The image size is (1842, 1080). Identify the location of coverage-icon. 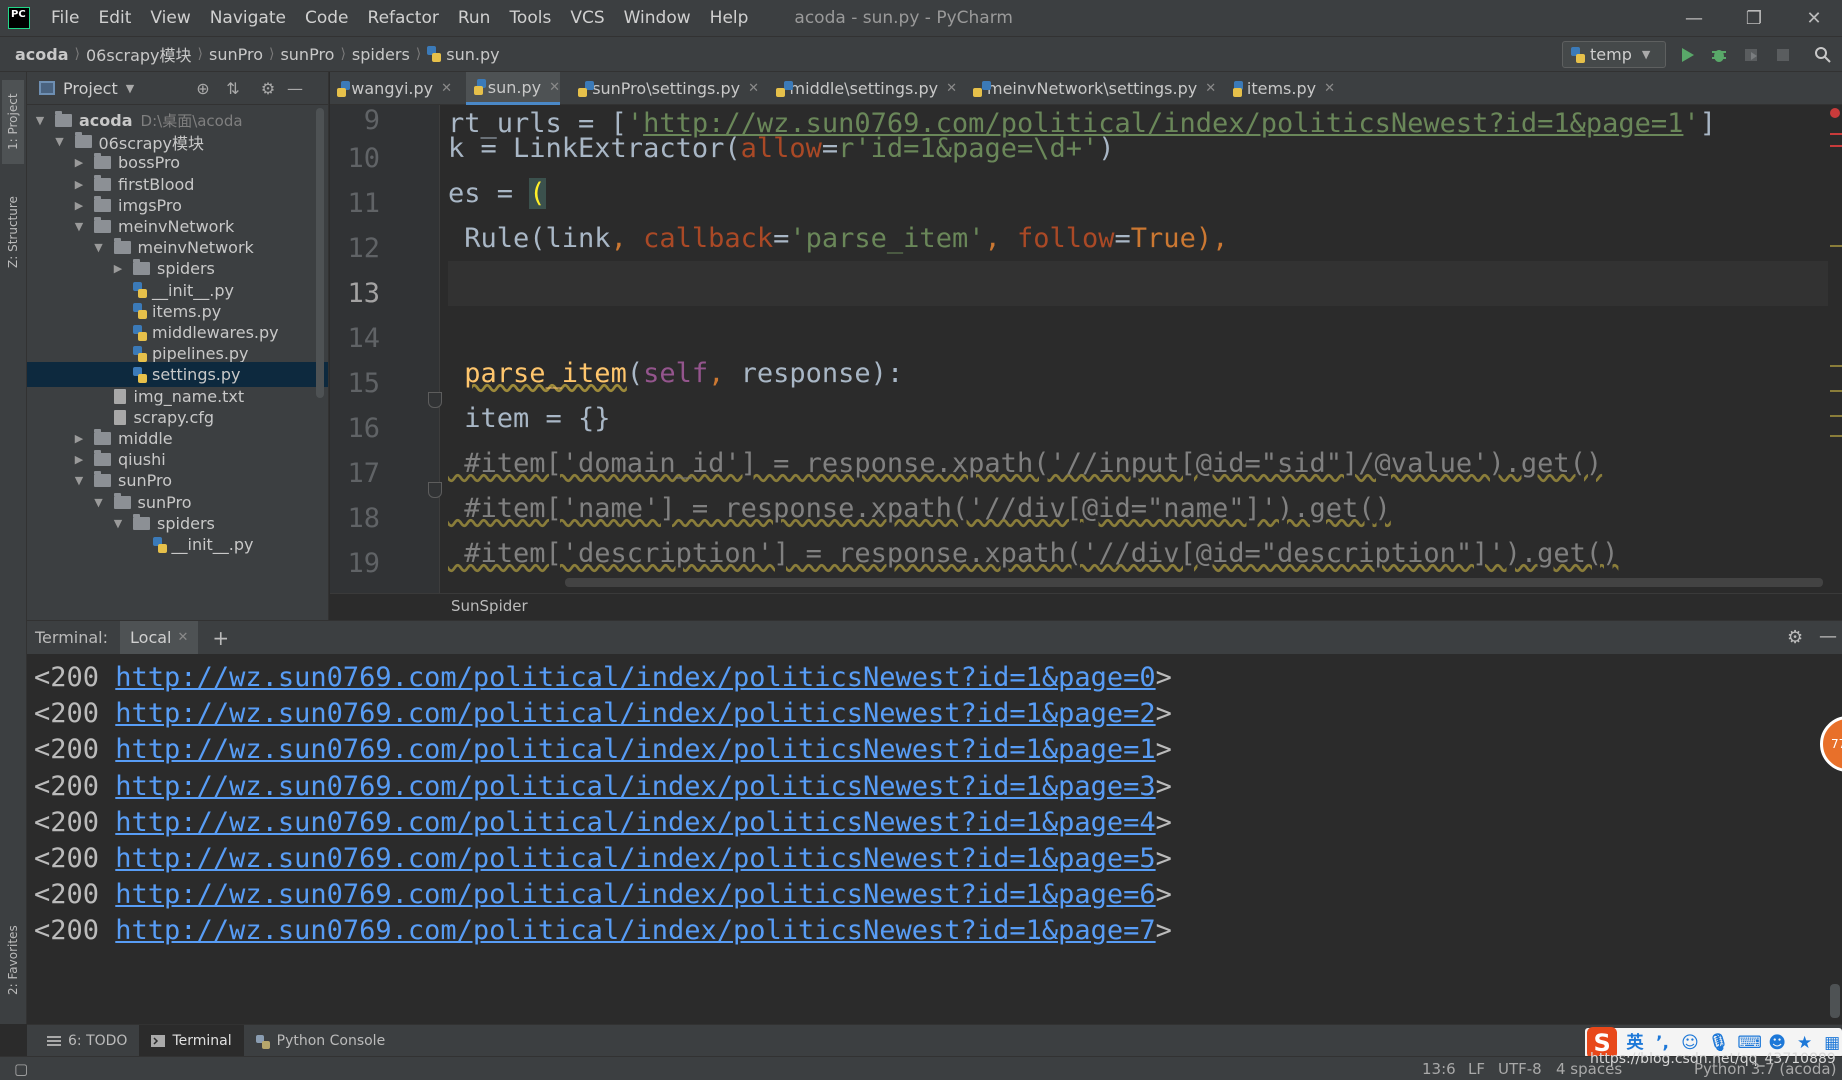
(1751, 55).